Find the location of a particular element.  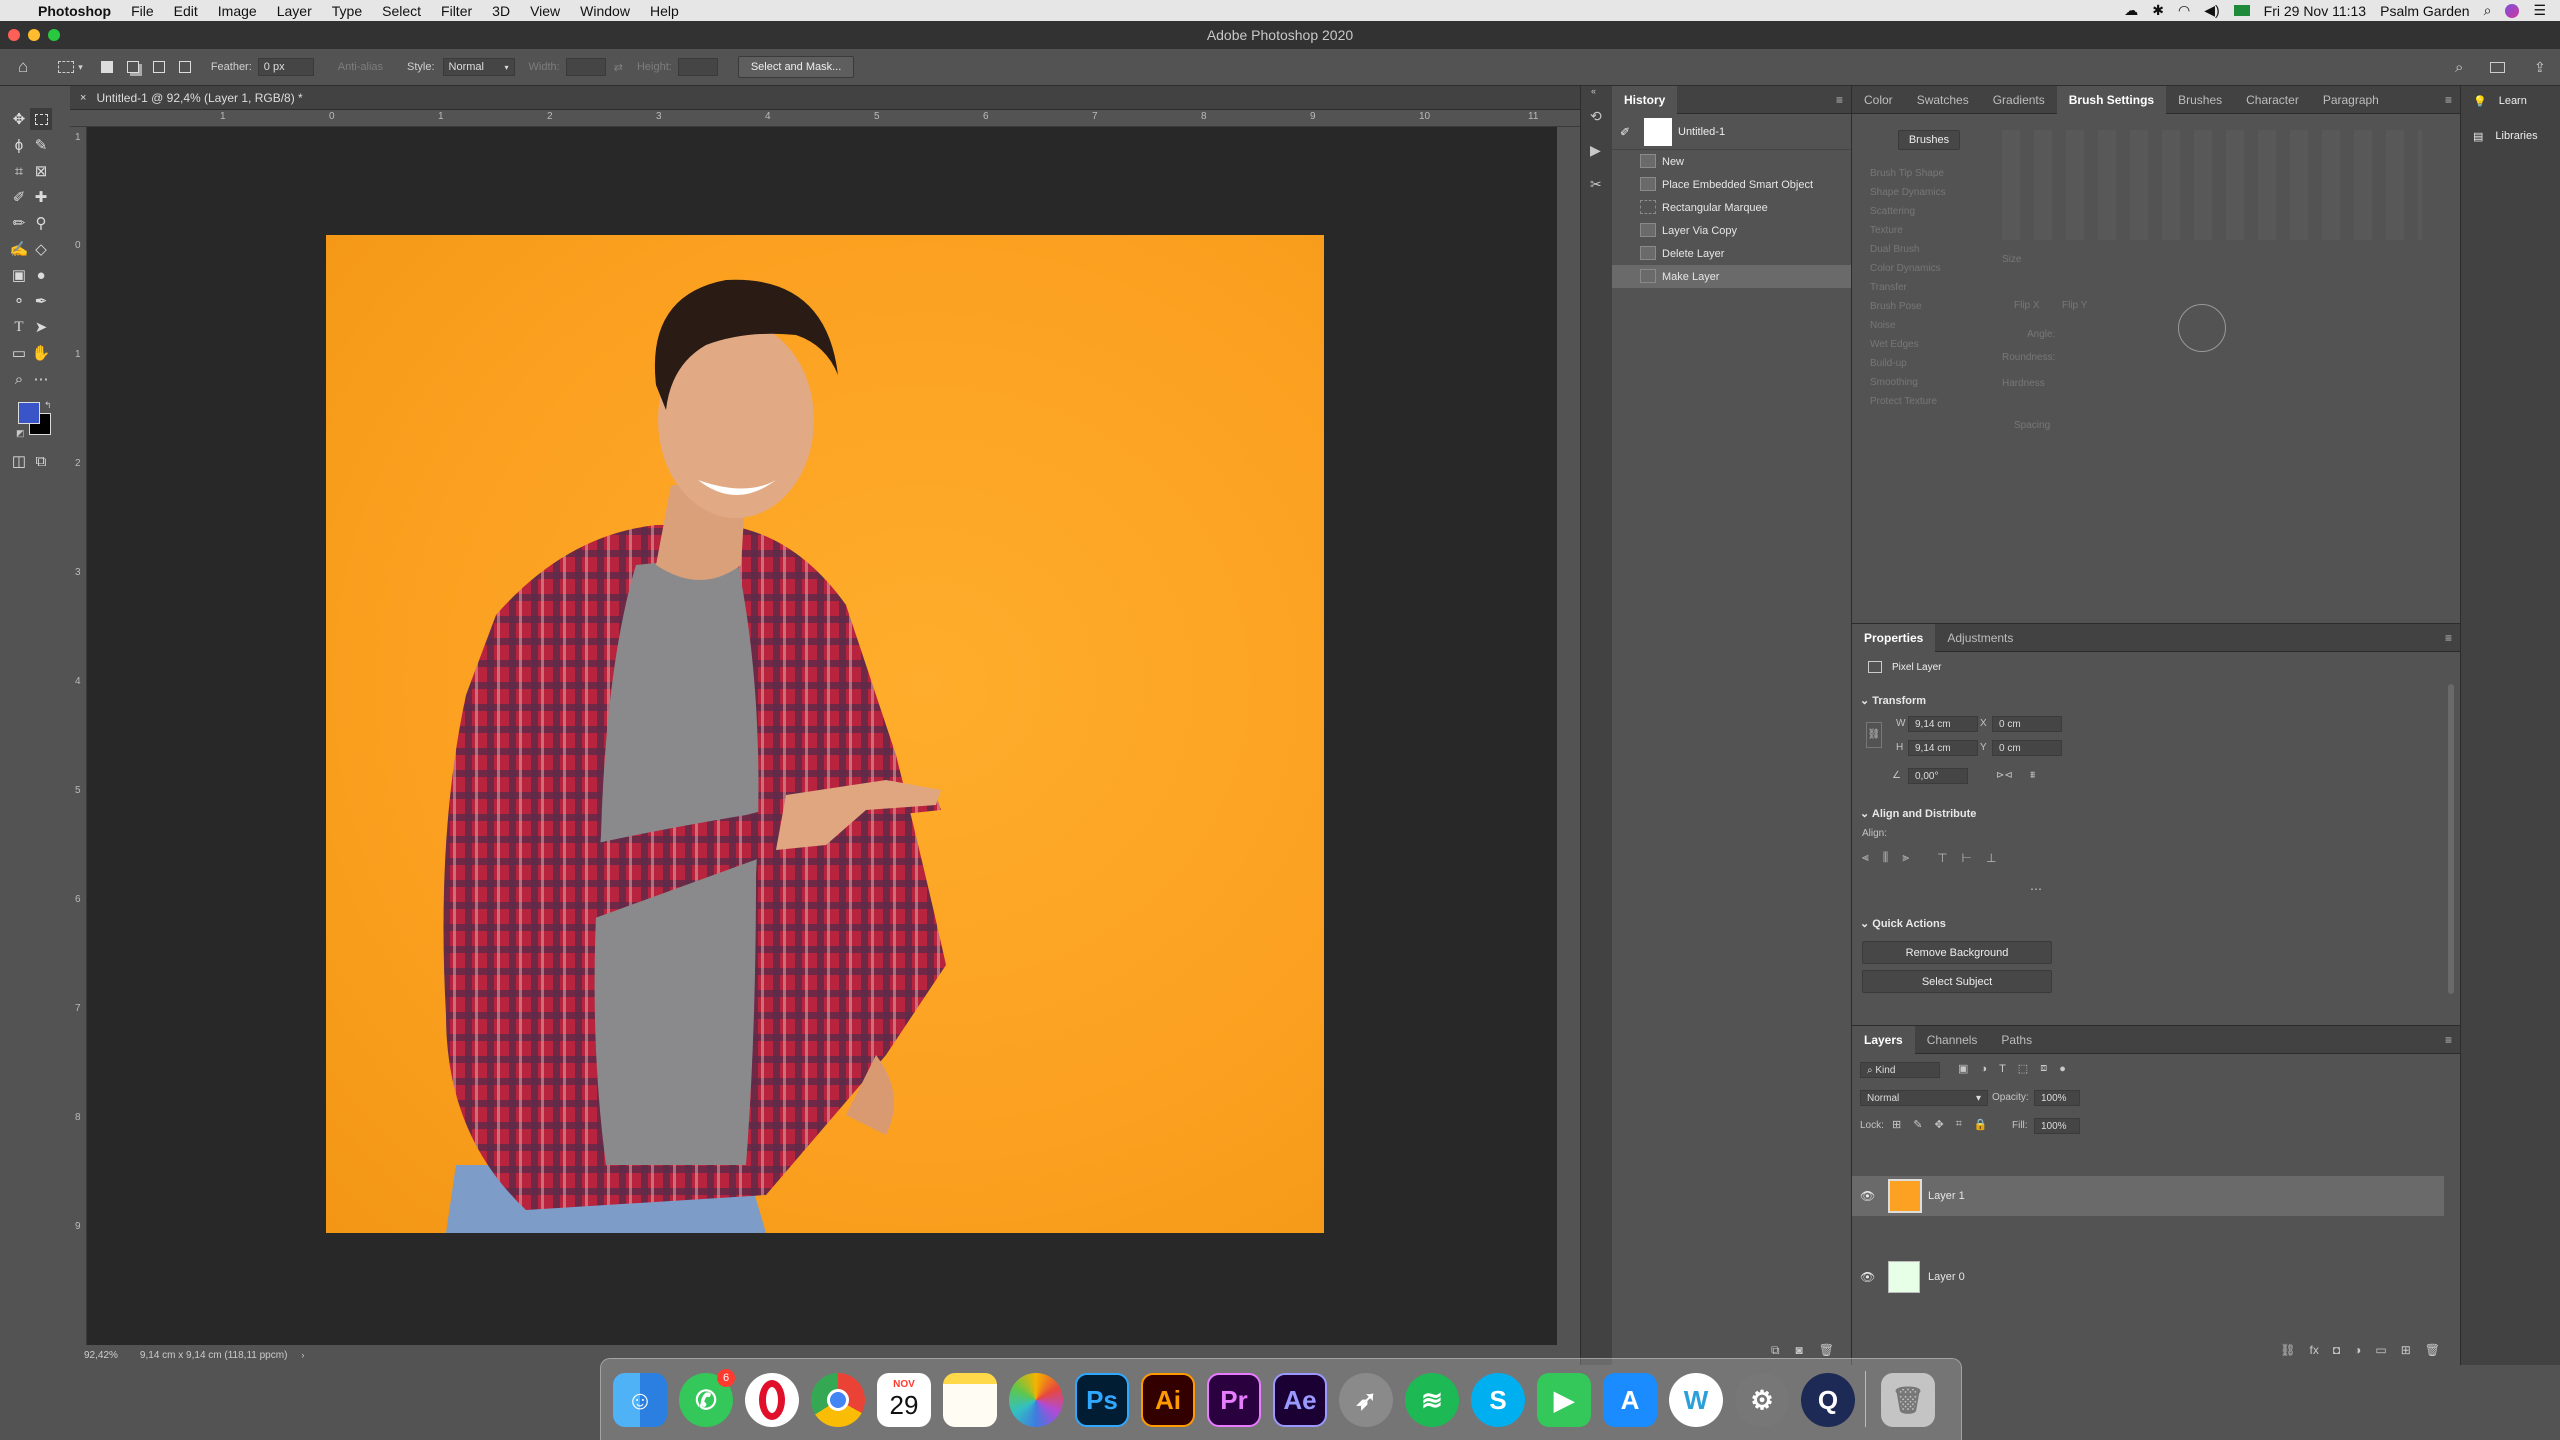

opacity-field: 100% is located at coordinates (2057, 1098).